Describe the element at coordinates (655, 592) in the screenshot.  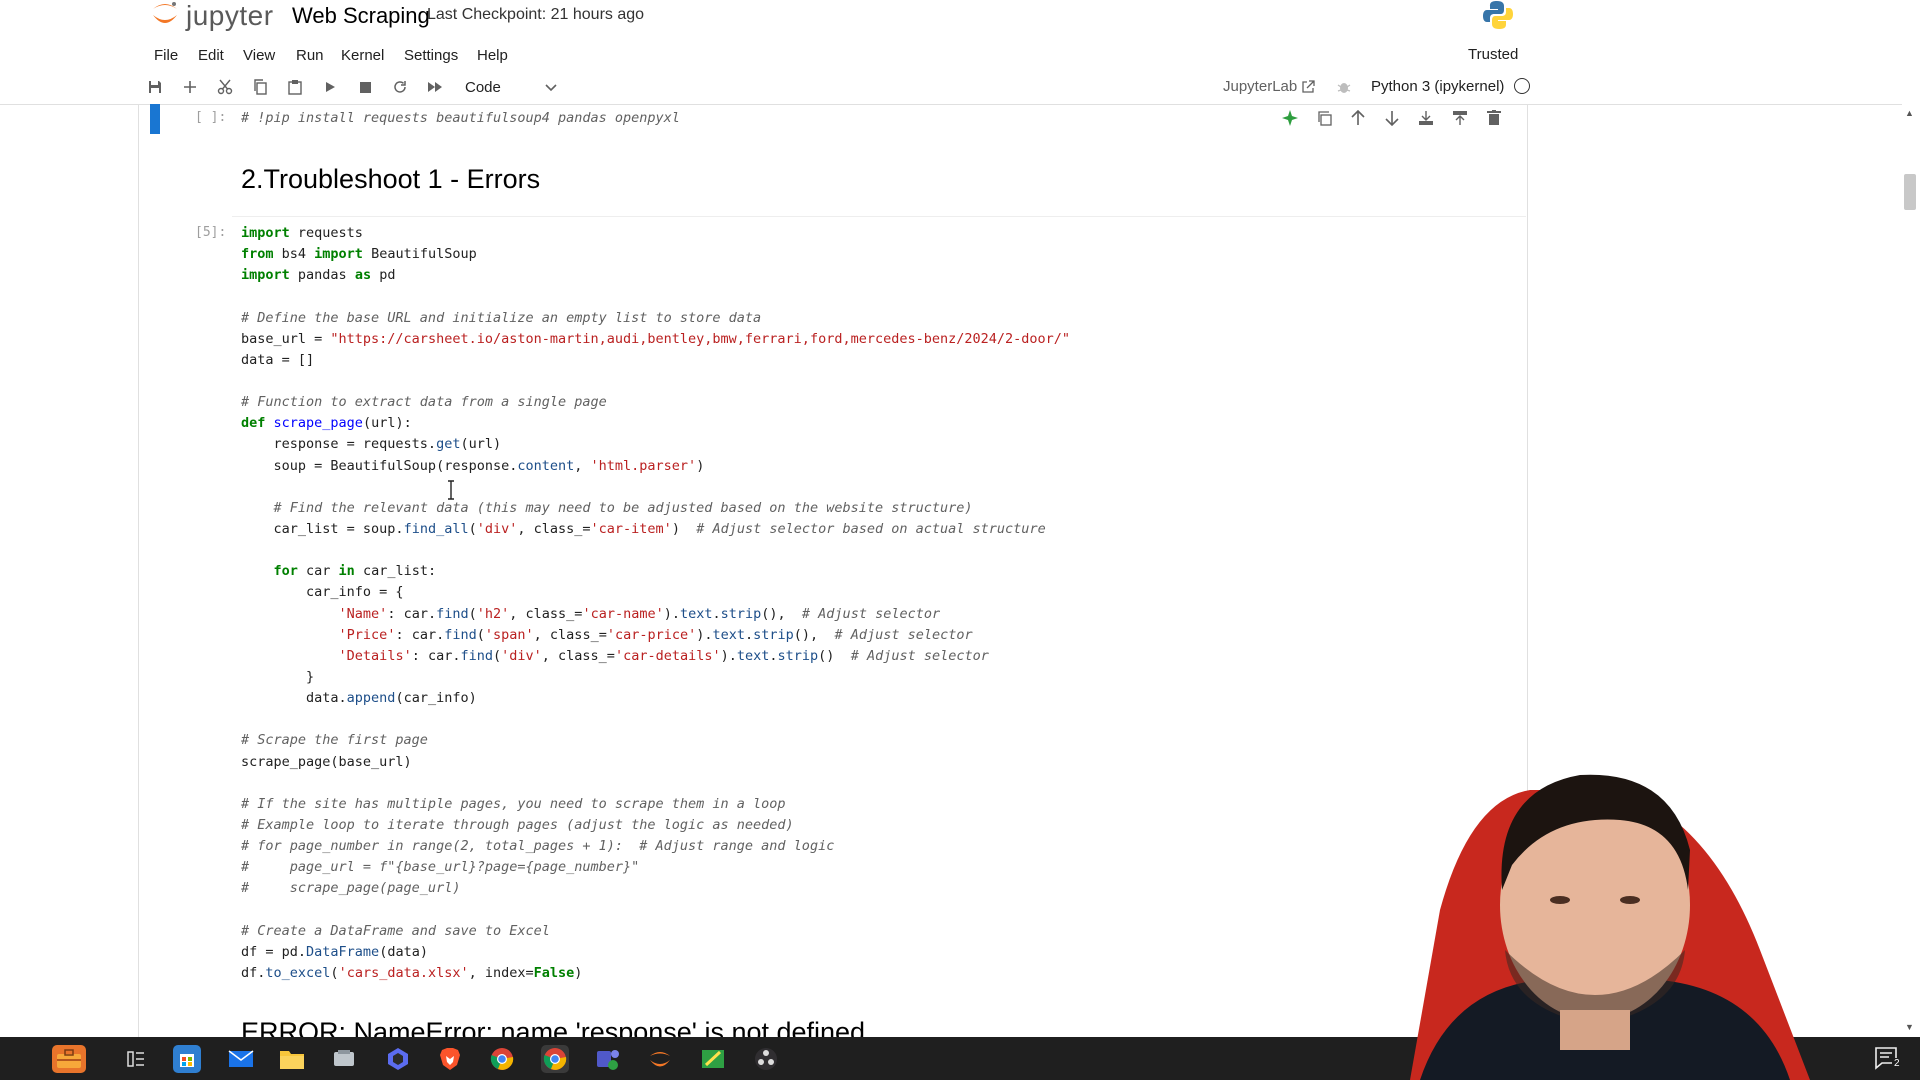
I see `code-line: car_info = {` at that location.